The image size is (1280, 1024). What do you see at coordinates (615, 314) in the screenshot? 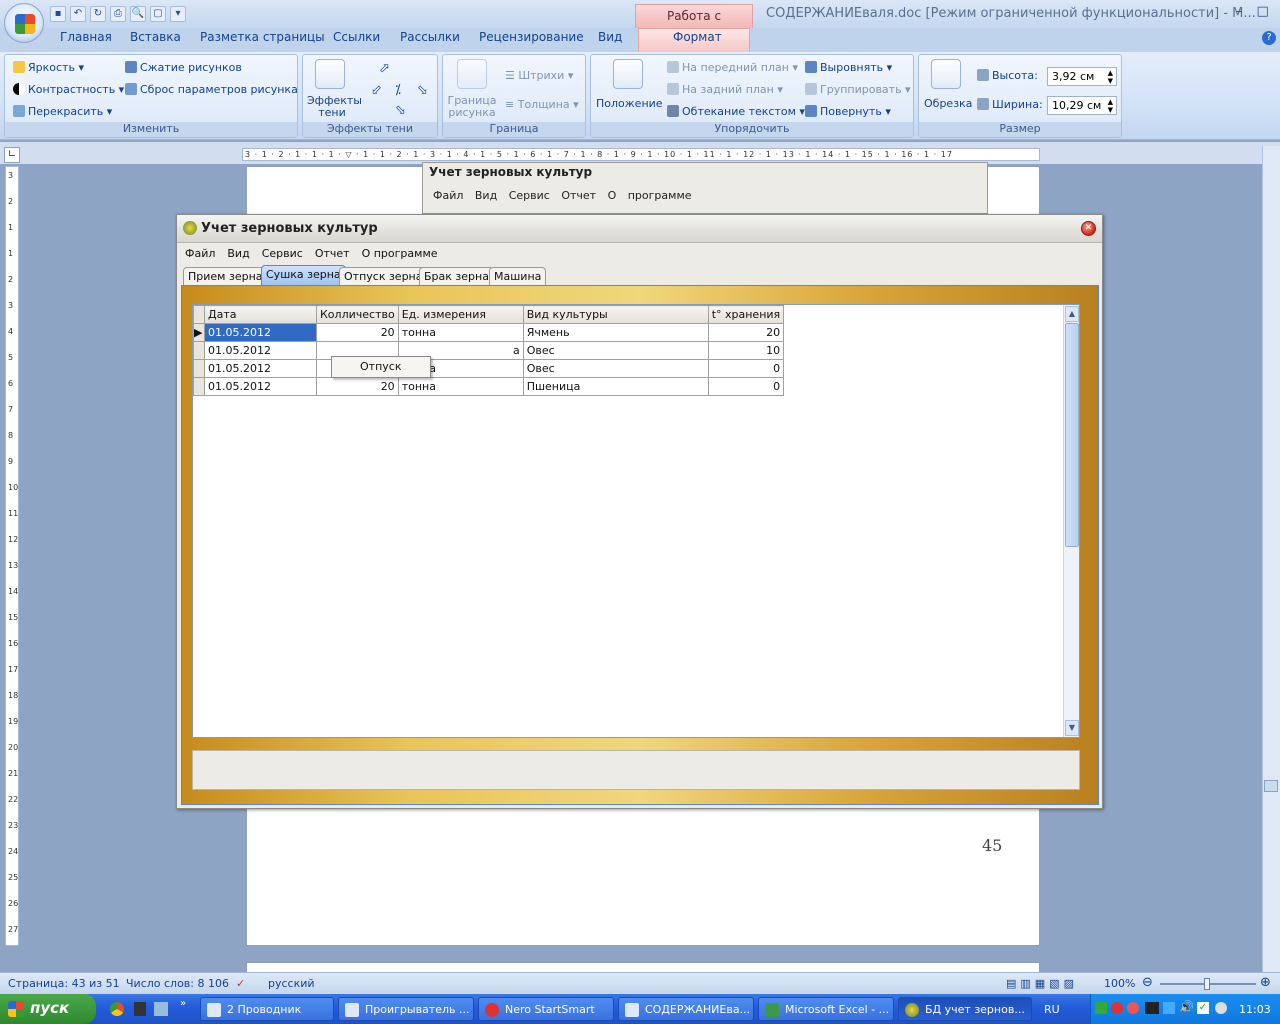
I see `col-crop: Вид культуры` at bounding box center [615, 314].